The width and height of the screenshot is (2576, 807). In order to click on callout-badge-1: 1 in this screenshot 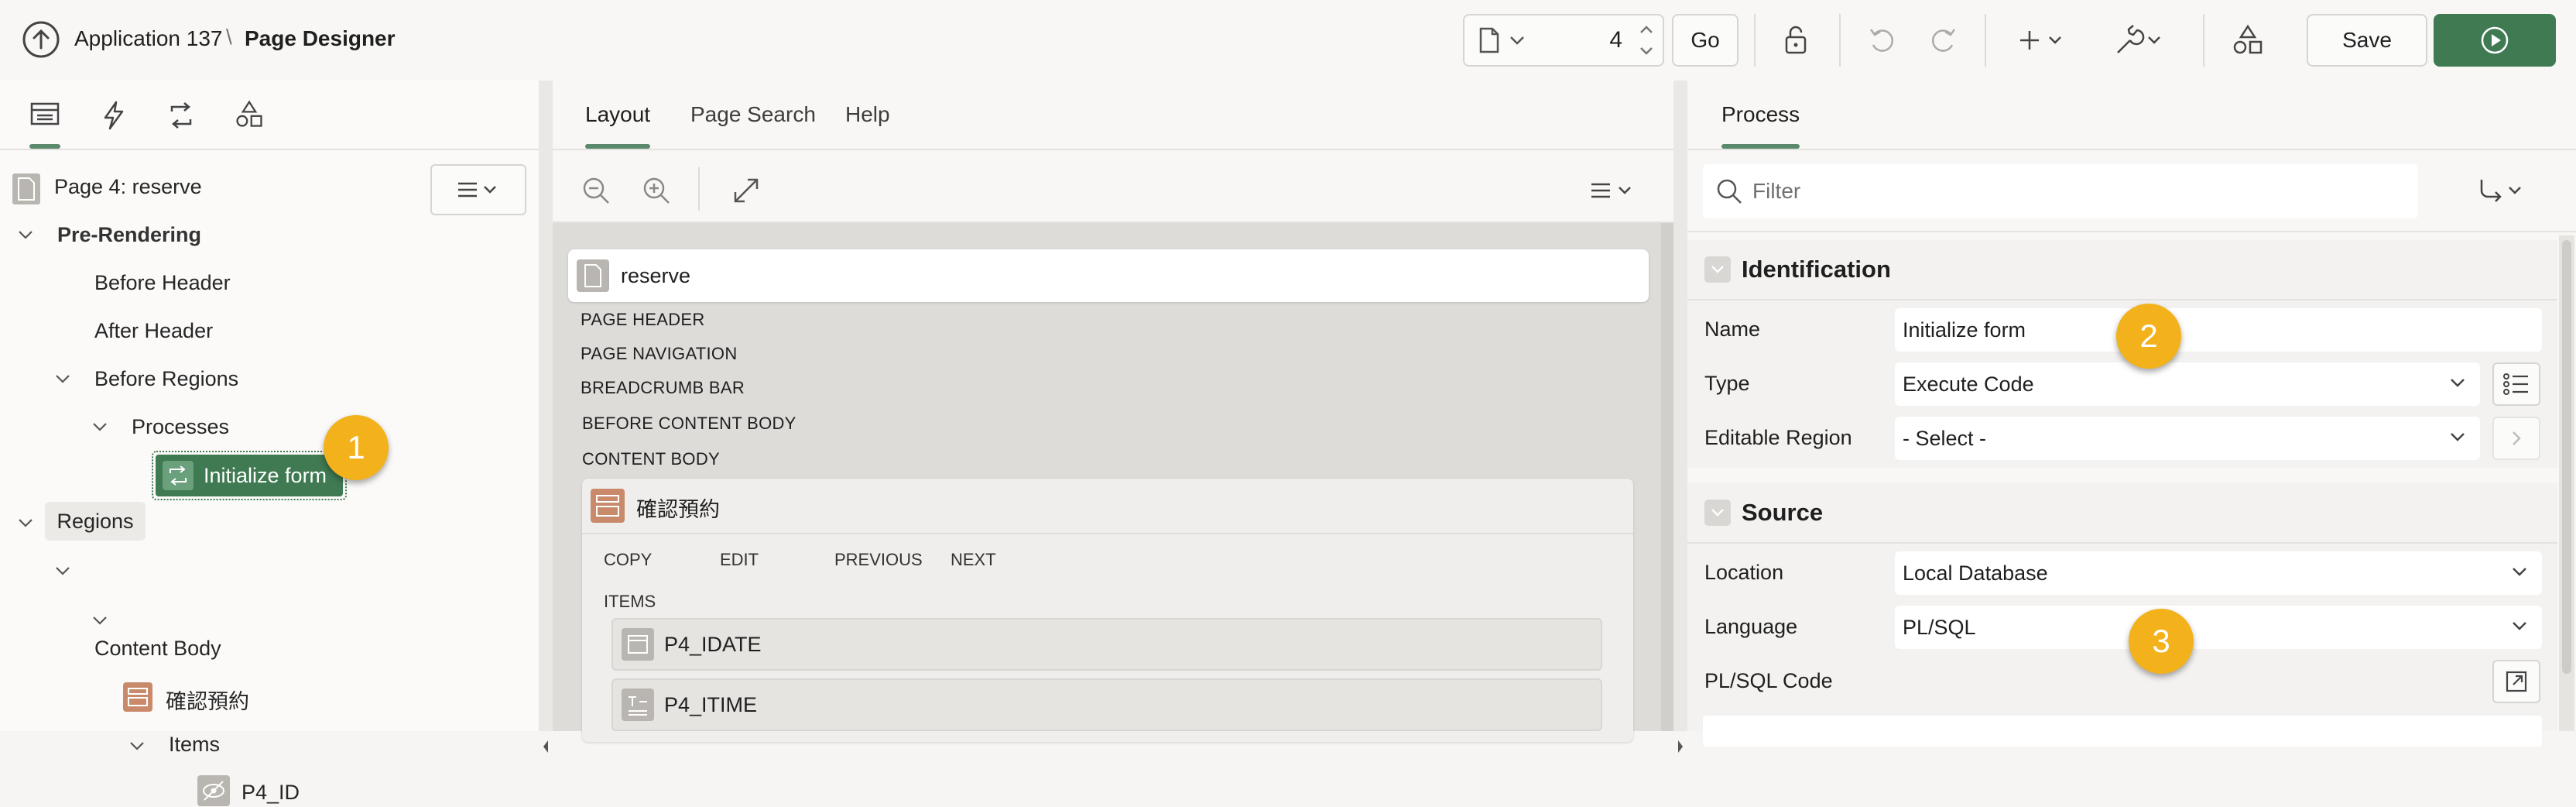, I will do `click(356, 447)`.